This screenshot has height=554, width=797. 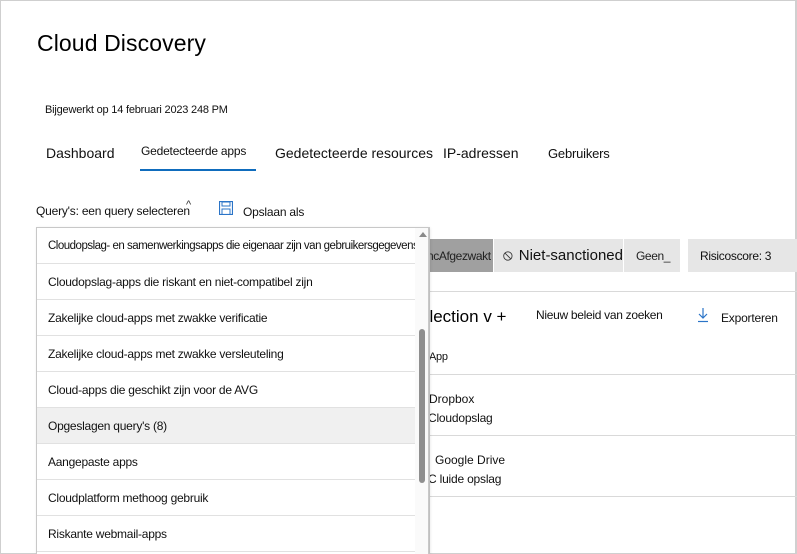 What do you see at coordinates (226, 462) in the screenshot?
I see `query-option: Aangepaste apps` at bounding box center [226, 462].